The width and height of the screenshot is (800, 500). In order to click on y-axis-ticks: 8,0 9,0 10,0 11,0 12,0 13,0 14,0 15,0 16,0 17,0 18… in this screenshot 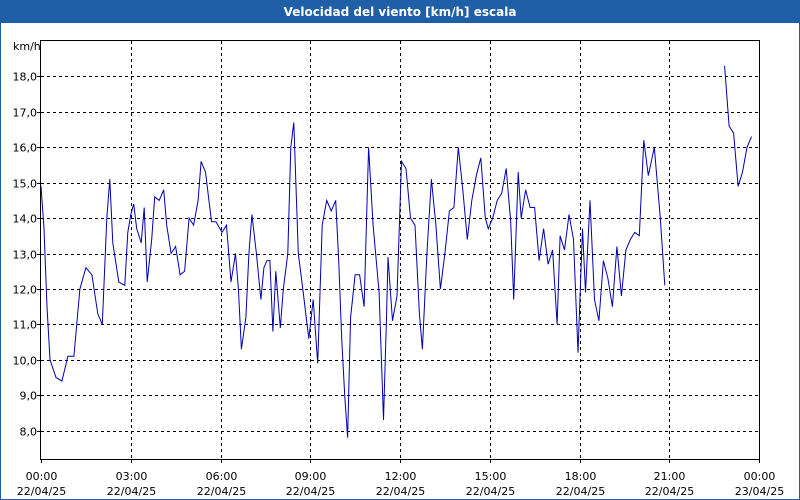, I will do `click(27, 255)`.